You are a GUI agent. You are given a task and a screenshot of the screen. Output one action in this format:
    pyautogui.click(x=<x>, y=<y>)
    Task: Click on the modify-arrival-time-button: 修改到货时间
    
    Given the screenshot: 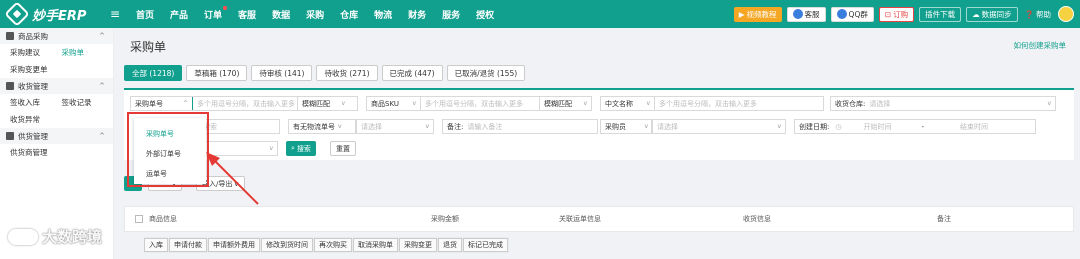 What is the action you would take?
    pyautogui.click(x=287, y=245)
    